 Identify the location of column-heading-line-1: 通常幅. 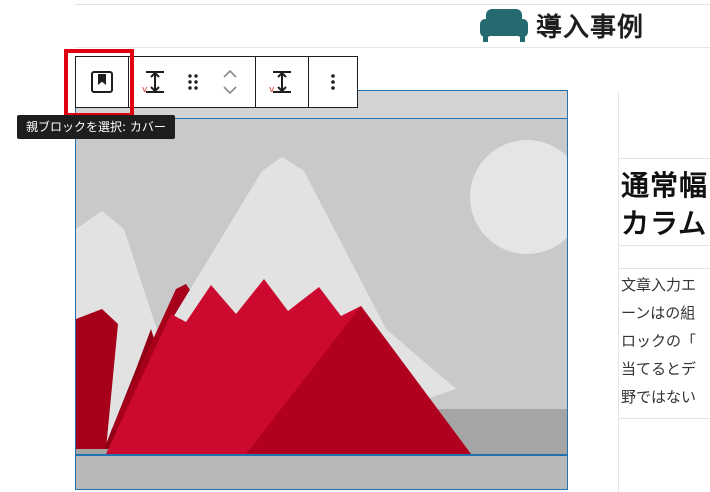
(665, 185).